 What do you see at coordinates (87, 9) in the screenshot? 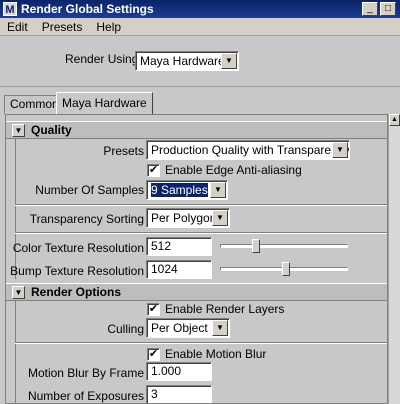
I see `window-title: Render Global Settings` at bounding box center [87, 9].